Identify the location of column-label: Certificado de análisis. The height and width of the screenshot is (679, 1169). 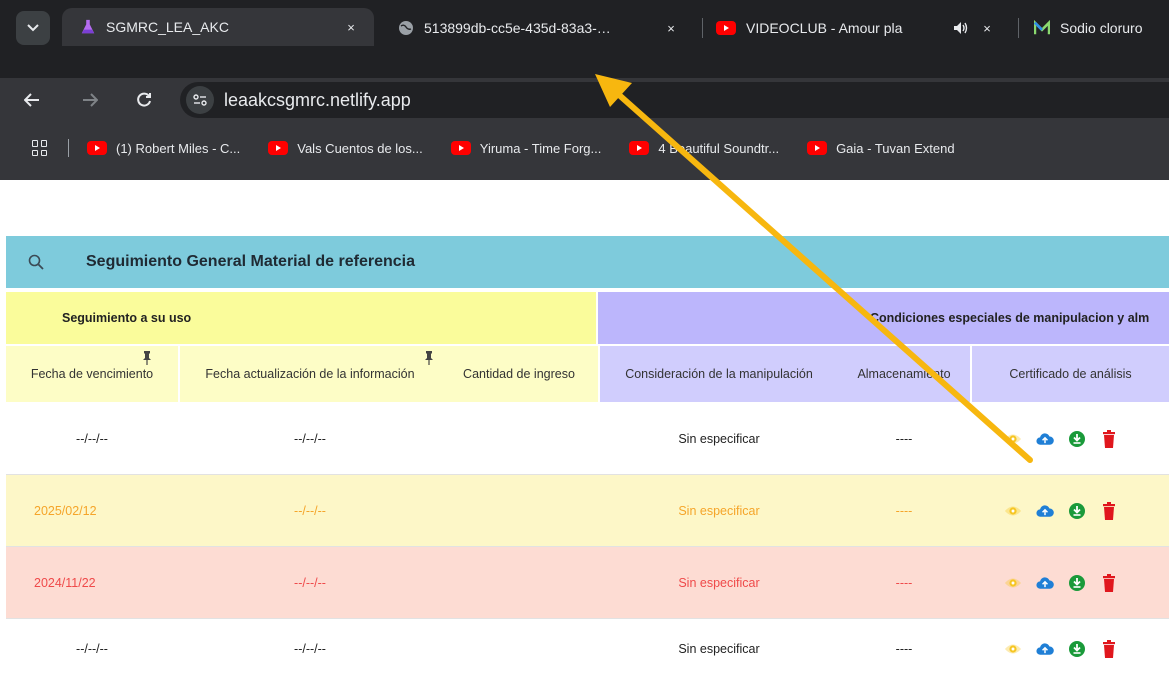
(1070, 374).